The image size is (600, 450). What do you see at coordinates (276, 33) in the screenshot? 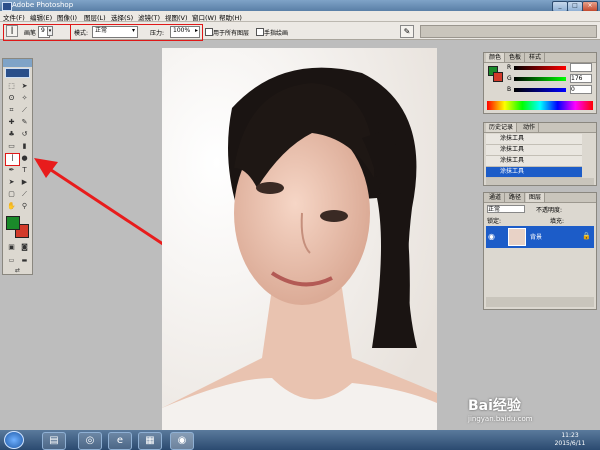
I see `finger-paint-label: 手指绘画` at bounding box center [276, 33].